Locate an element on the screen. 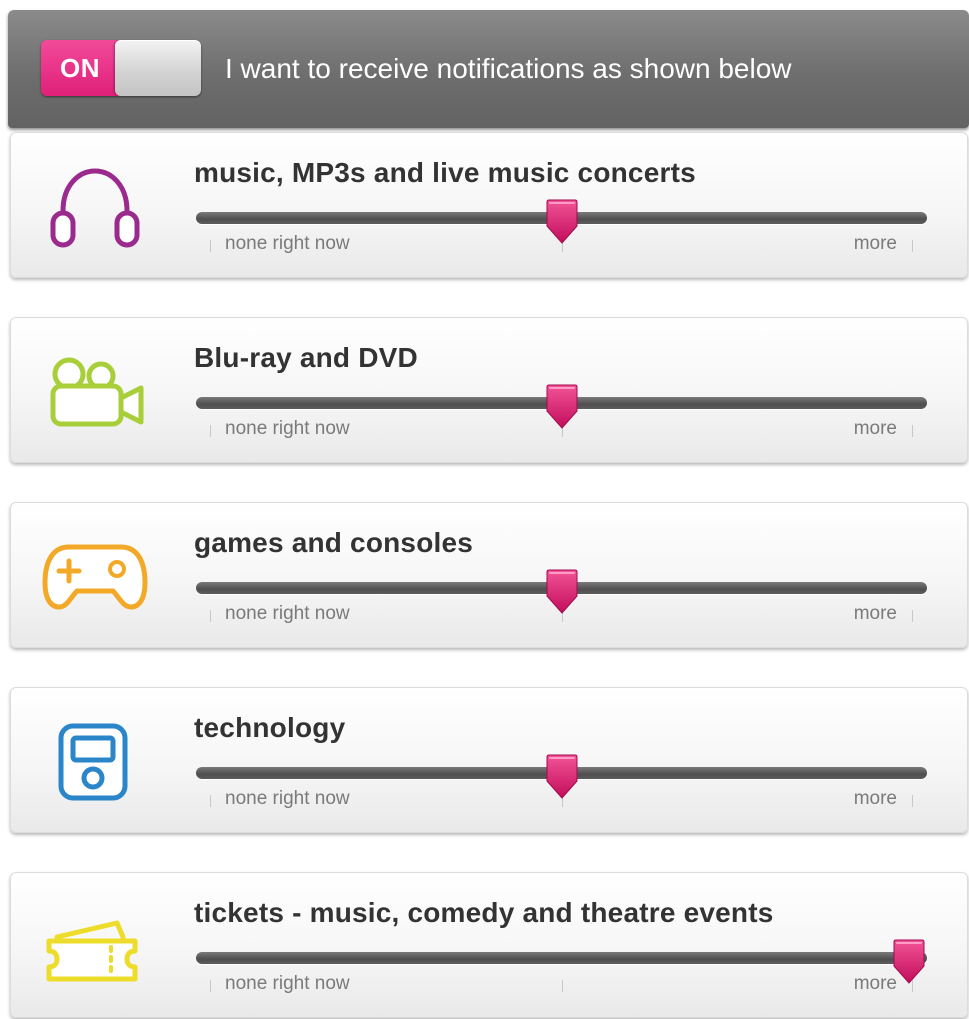 Image resolution: width=969 pixels, height=1019 pixels. toggle-on-label: ON is located at coordinates (80, 68).